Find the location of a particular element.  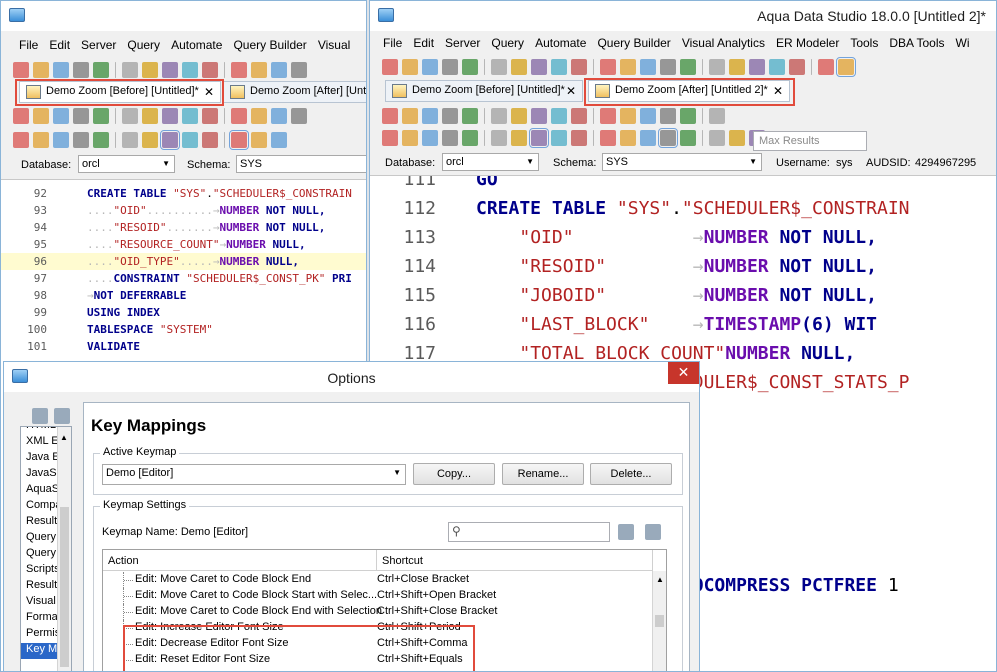

keymap-select: Demo [Editor] ▼ is located at coordinates (254, 474).